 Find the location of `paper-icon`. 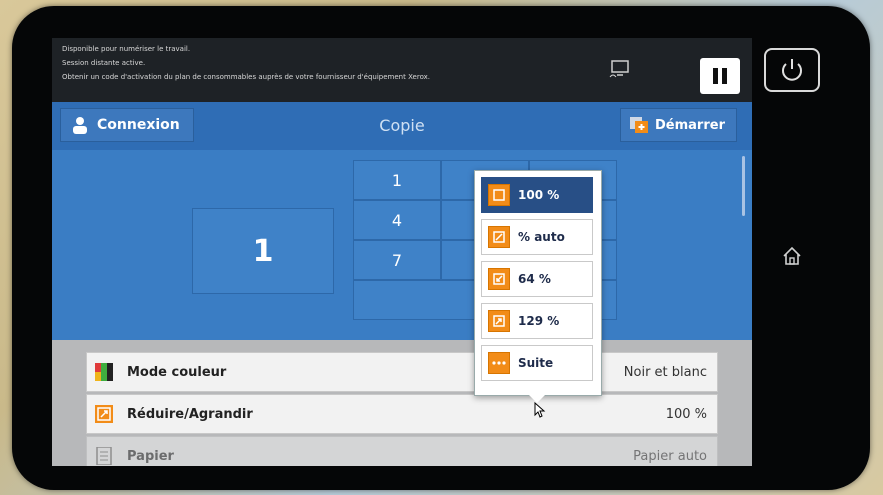

paper-icon is located at coordinates (104, 456).